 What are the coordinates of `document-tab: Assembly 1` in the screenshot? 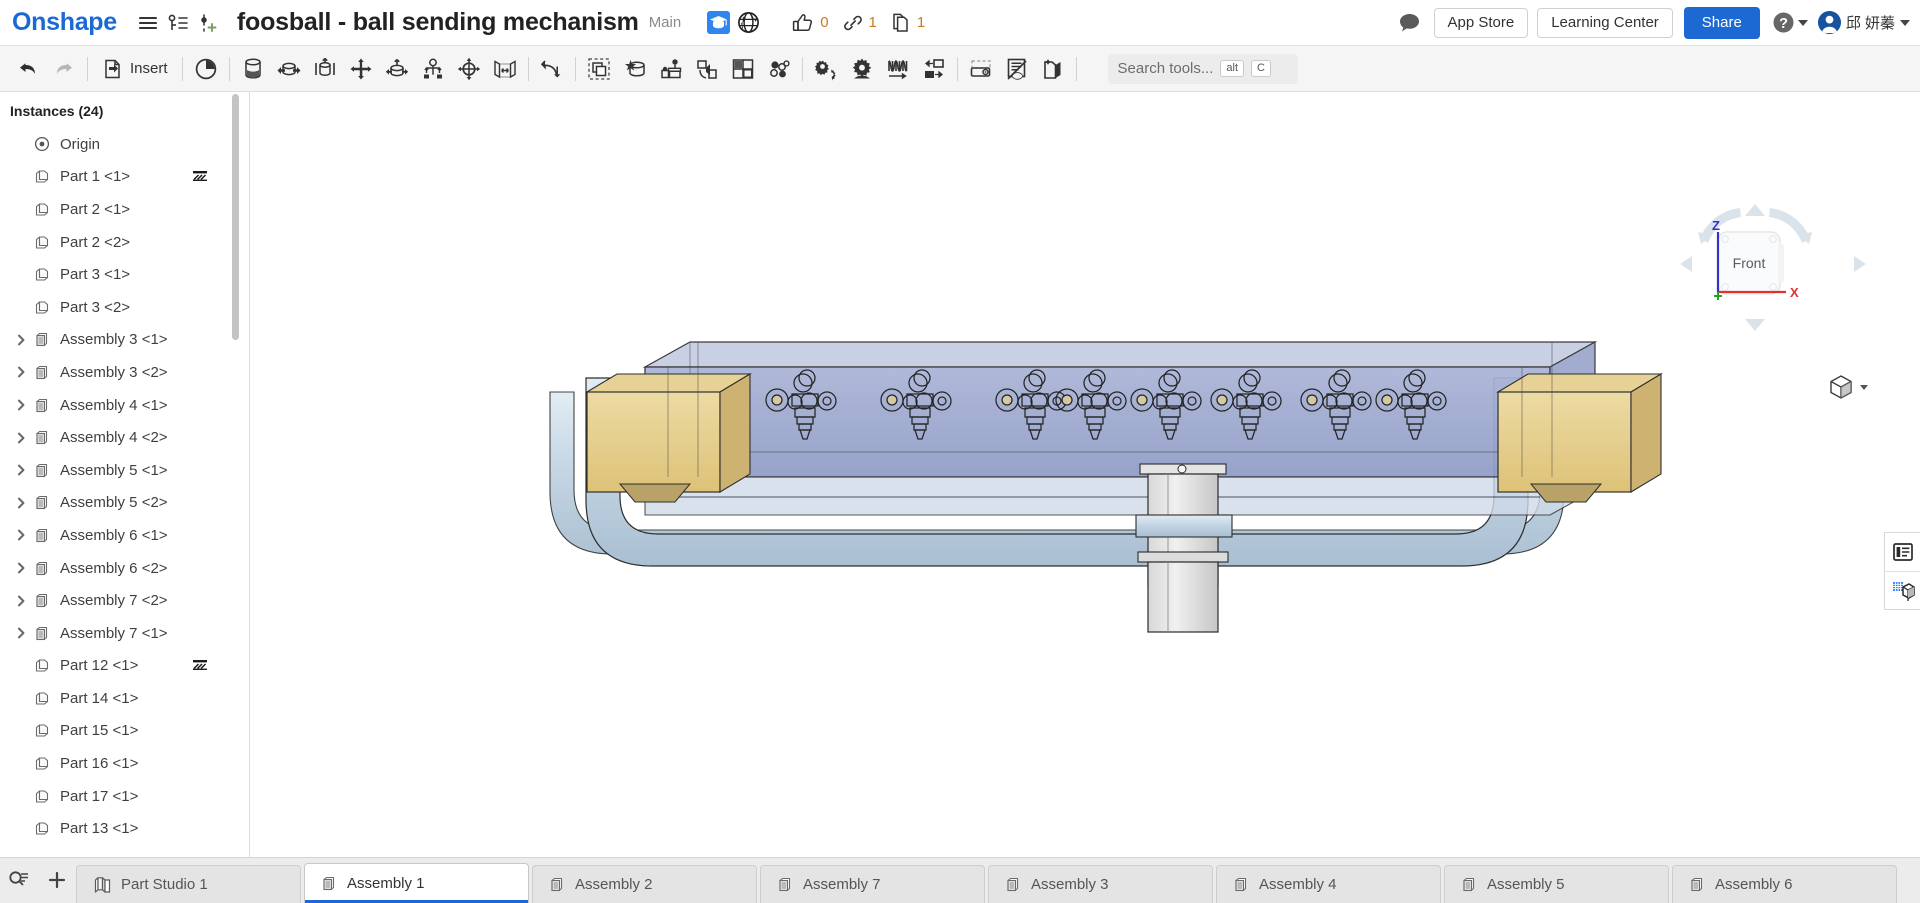 It's located at (416, 883).